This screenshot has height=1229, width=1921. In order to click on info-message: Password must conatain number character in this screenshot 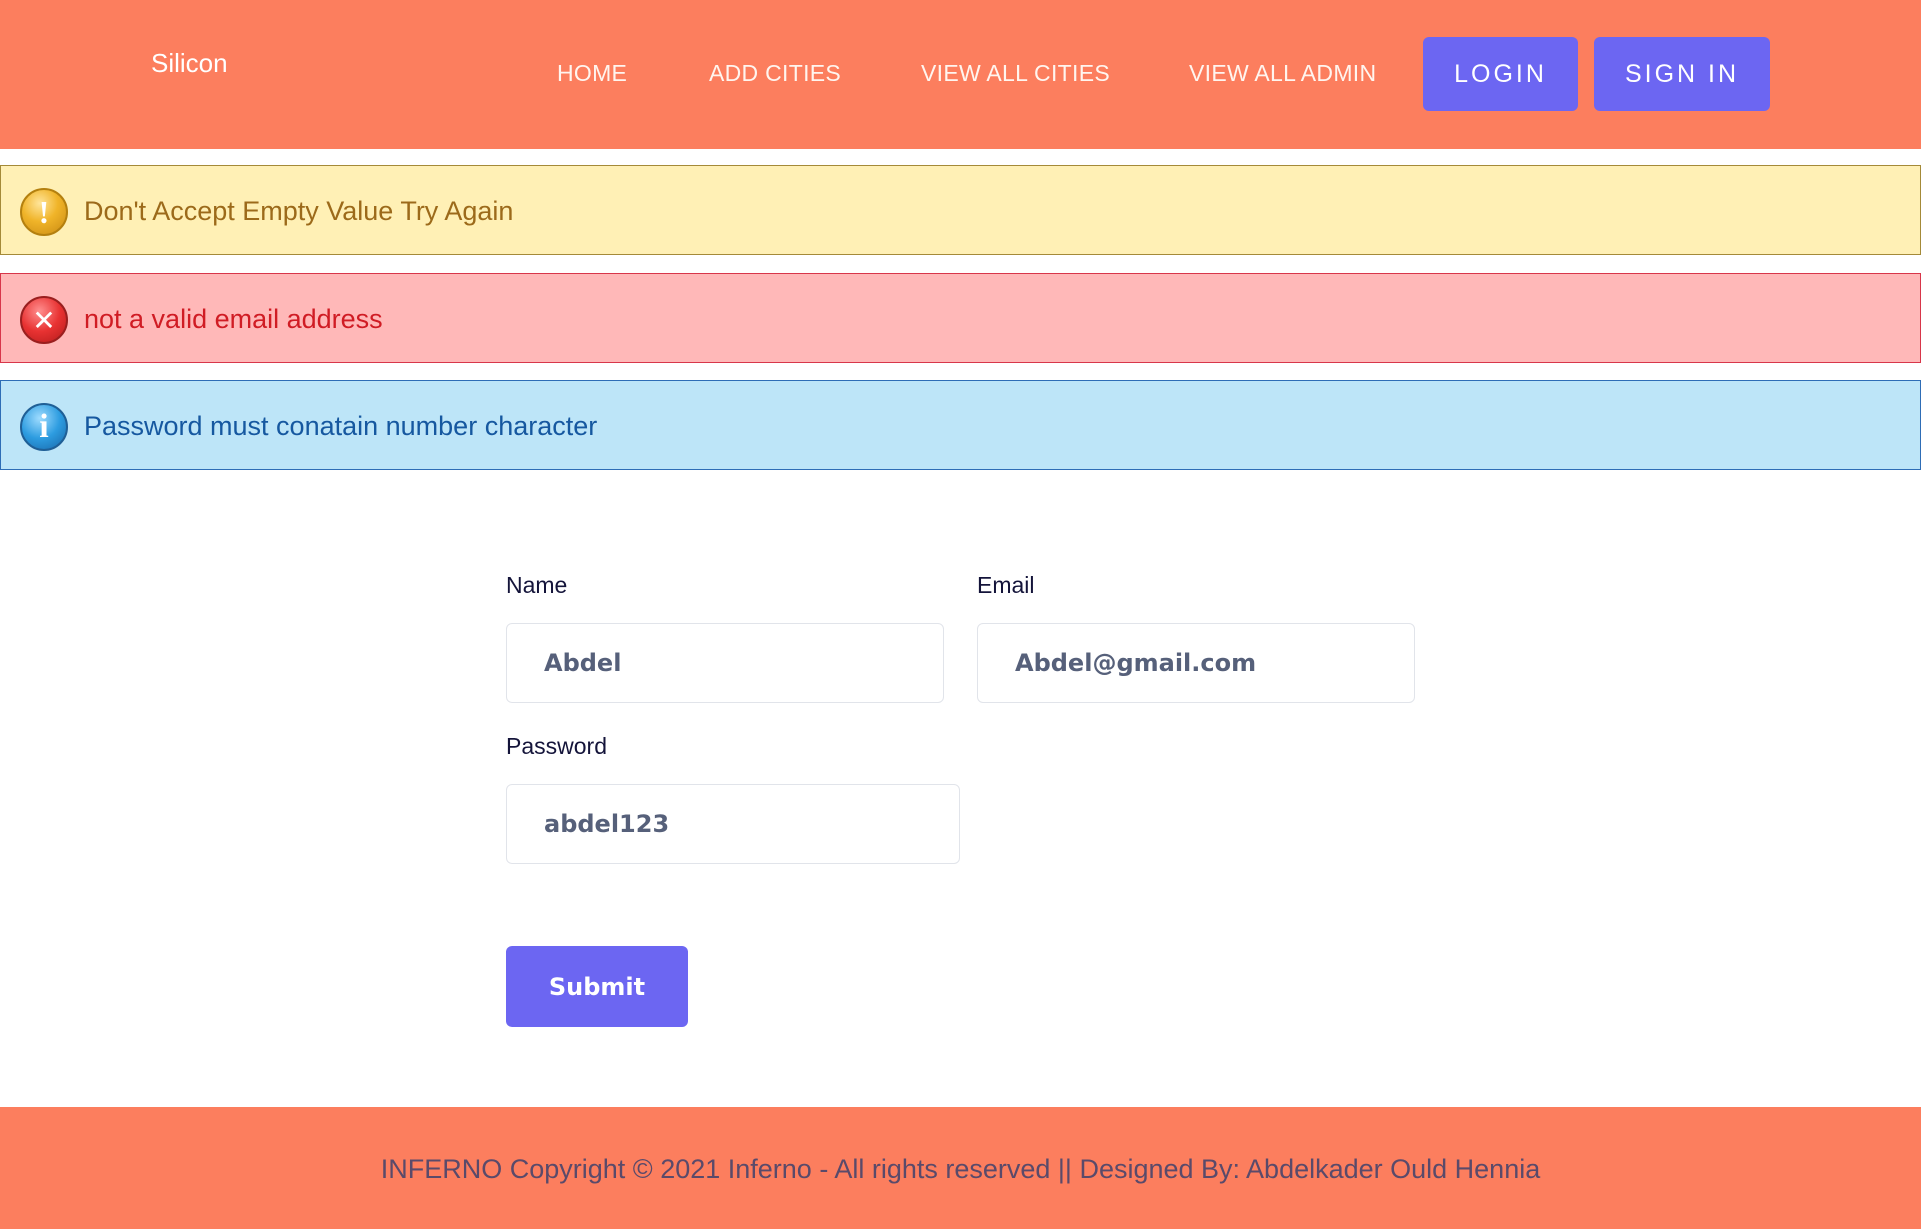, I will do `click(341, 426)`.